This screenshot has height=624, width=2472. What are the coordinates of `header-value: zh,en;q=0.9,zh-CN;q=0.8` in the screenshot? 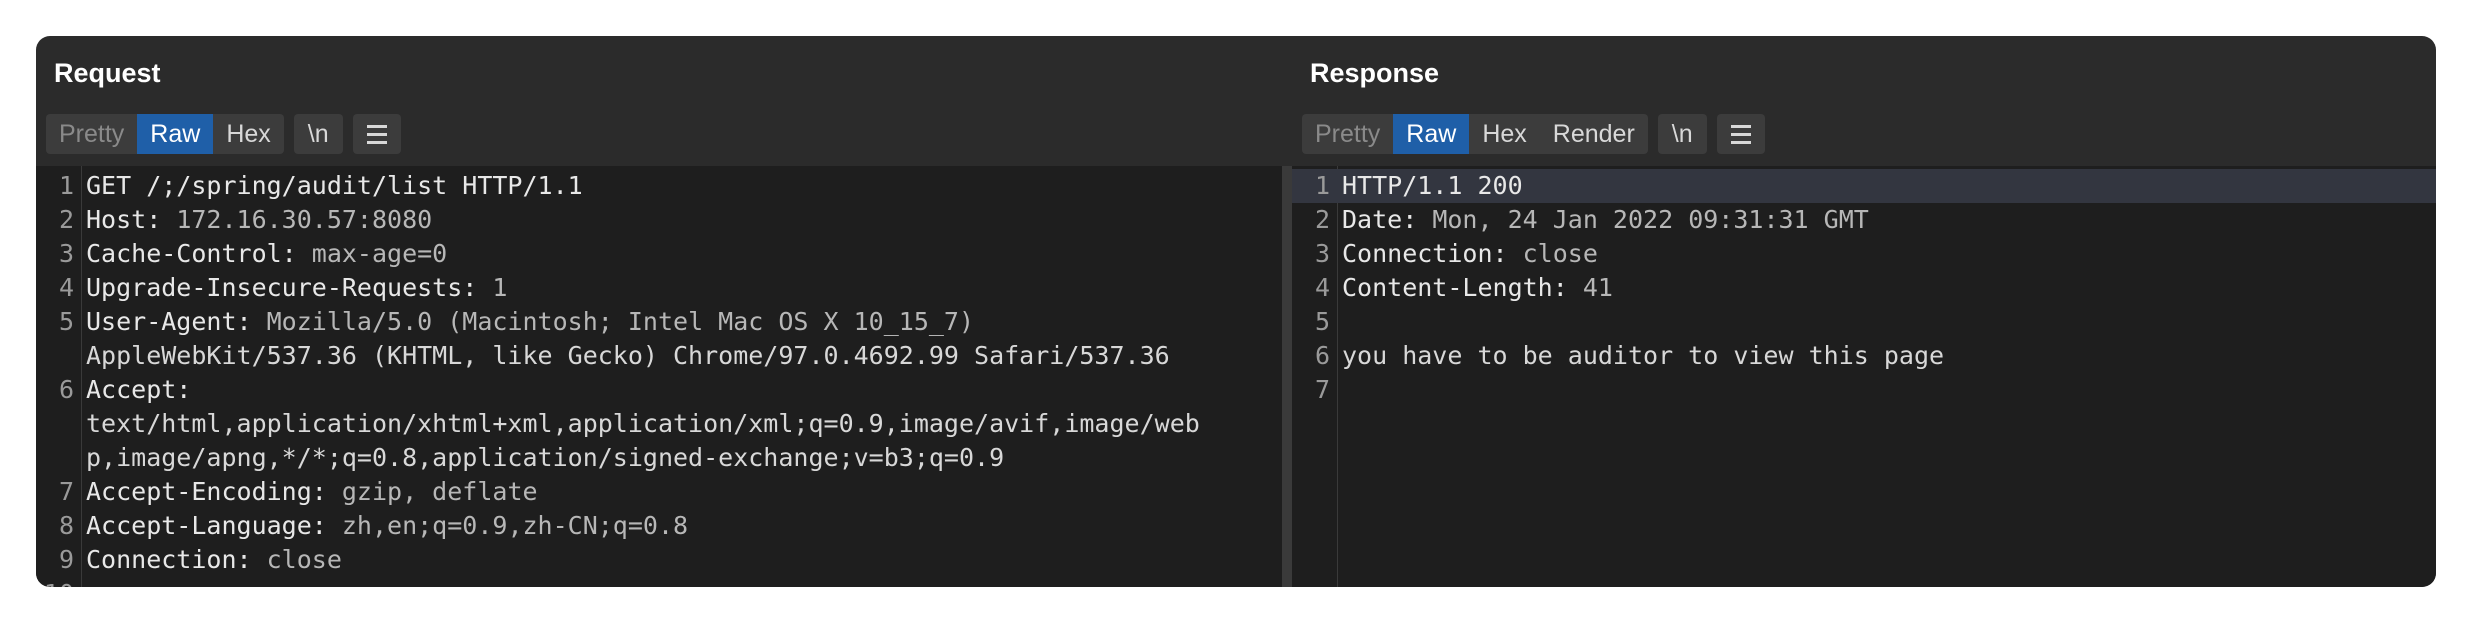 It's located at (507, 525).